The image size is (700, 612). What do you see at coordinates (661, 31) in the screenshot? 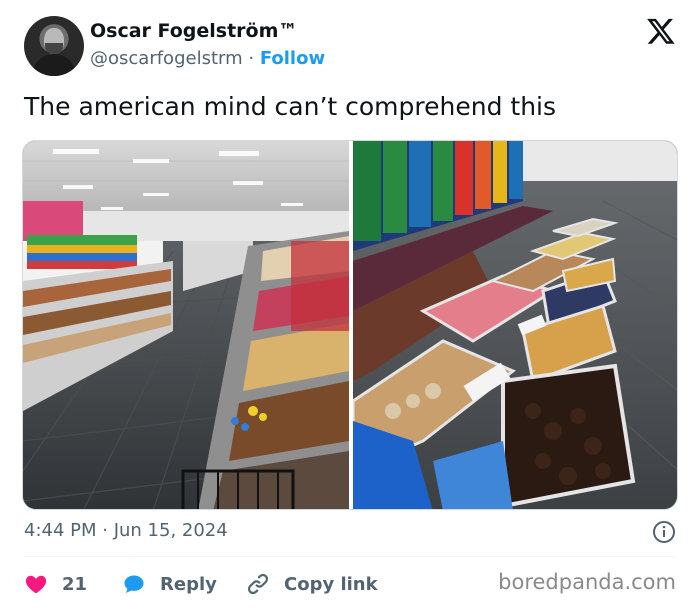
I see `x-logo-icon` at bounding box center [661, 31].